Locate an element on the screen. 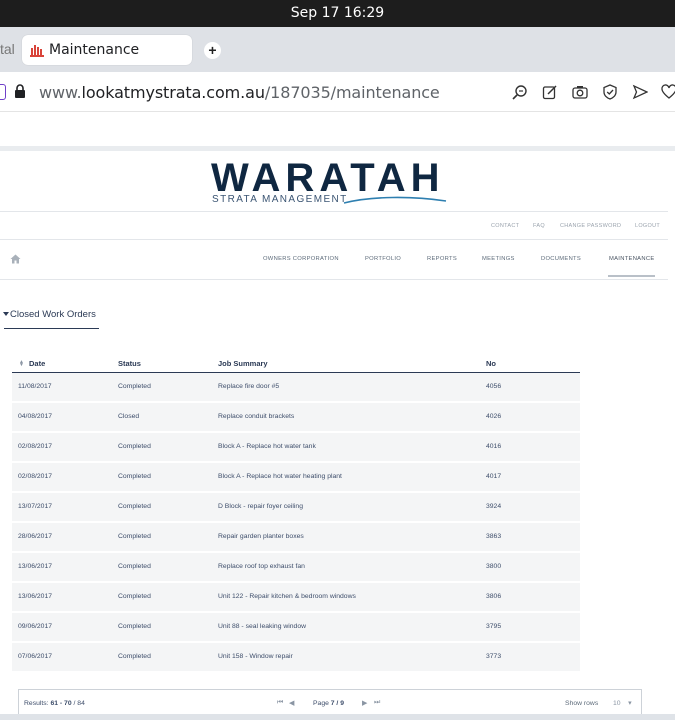 The height and width of the screenshot is (720, 675). cell-no: 3806 is located at coordinates (494, 596).